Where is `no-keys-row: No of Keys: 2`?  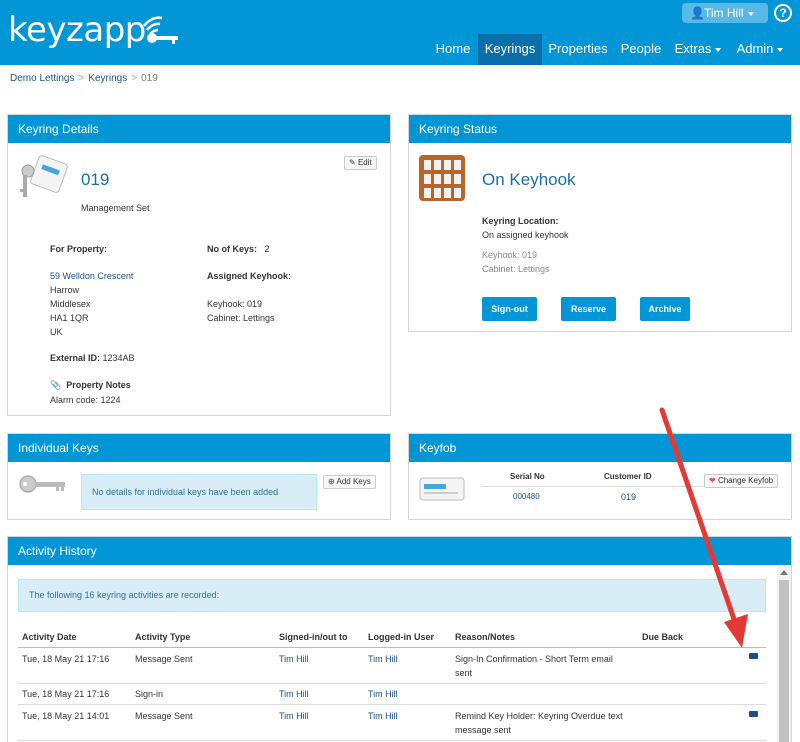 no-keys-row: No of Keys: 2 is located at coordinates (238, 249).